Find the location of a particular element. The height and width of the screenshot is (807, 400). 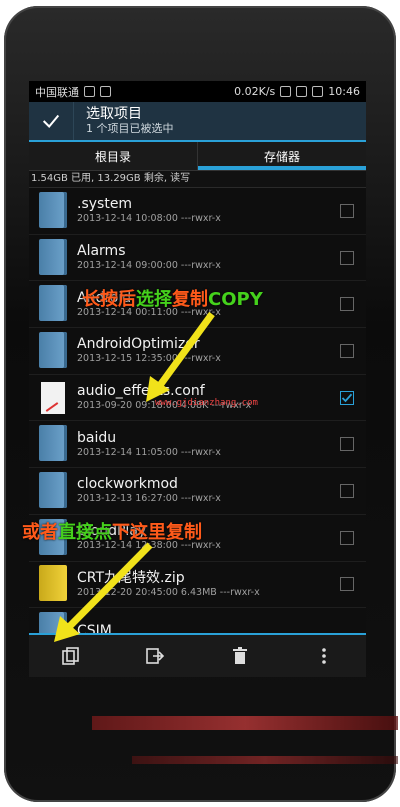

watermark: www.gjdianzhang.com is located at coordinates (206, 403).